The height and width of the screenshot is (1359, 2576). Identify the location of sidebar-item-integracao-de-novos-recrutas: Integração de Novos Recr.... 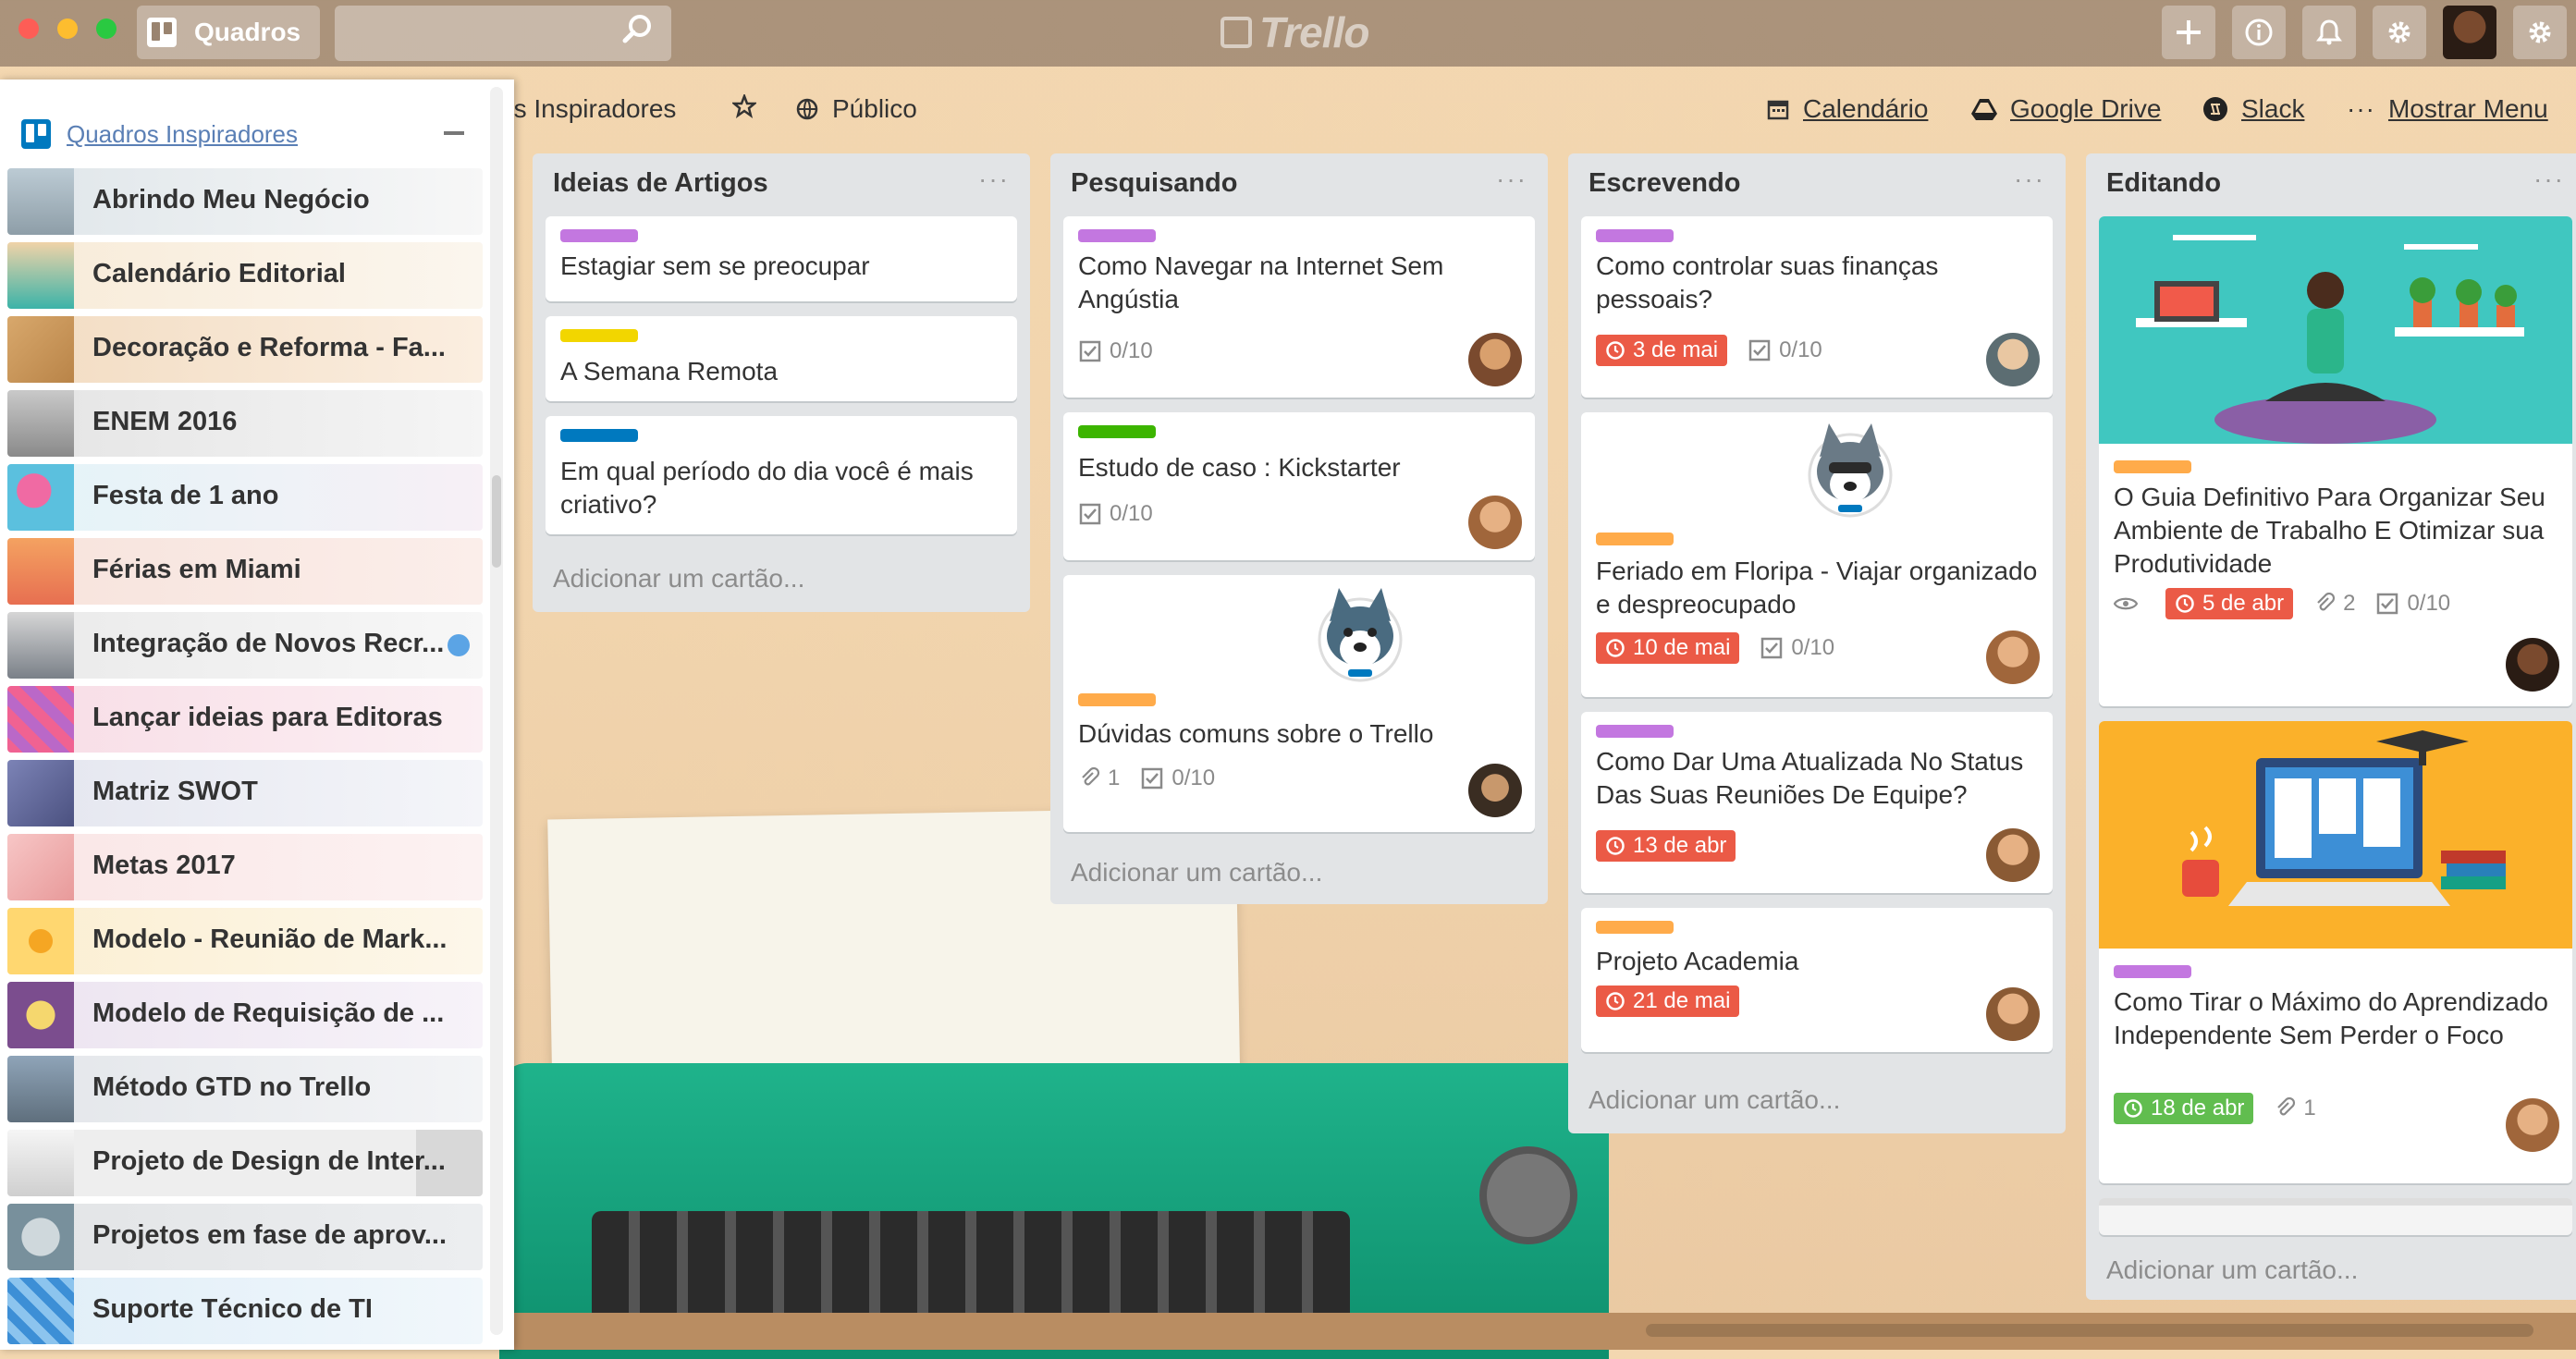
(245, 645).